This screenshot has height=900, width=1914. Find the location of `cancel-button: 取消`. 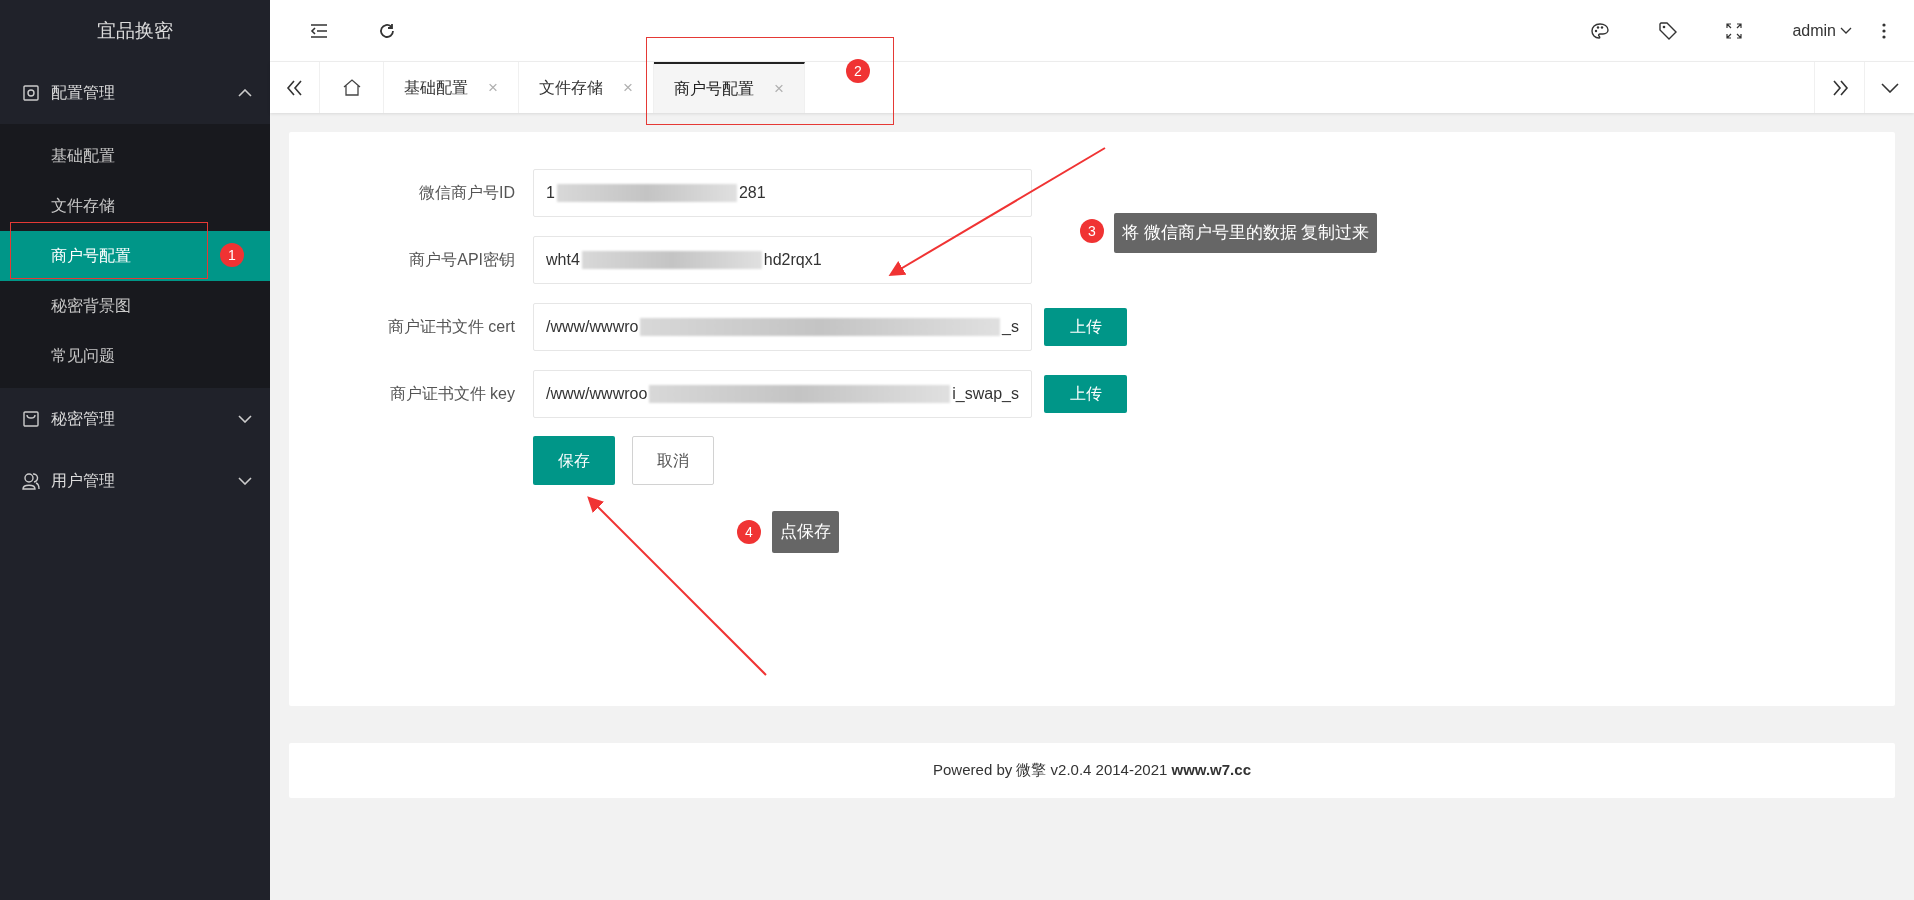

cancel-button: 取消 is located at coordinates (673, 460).